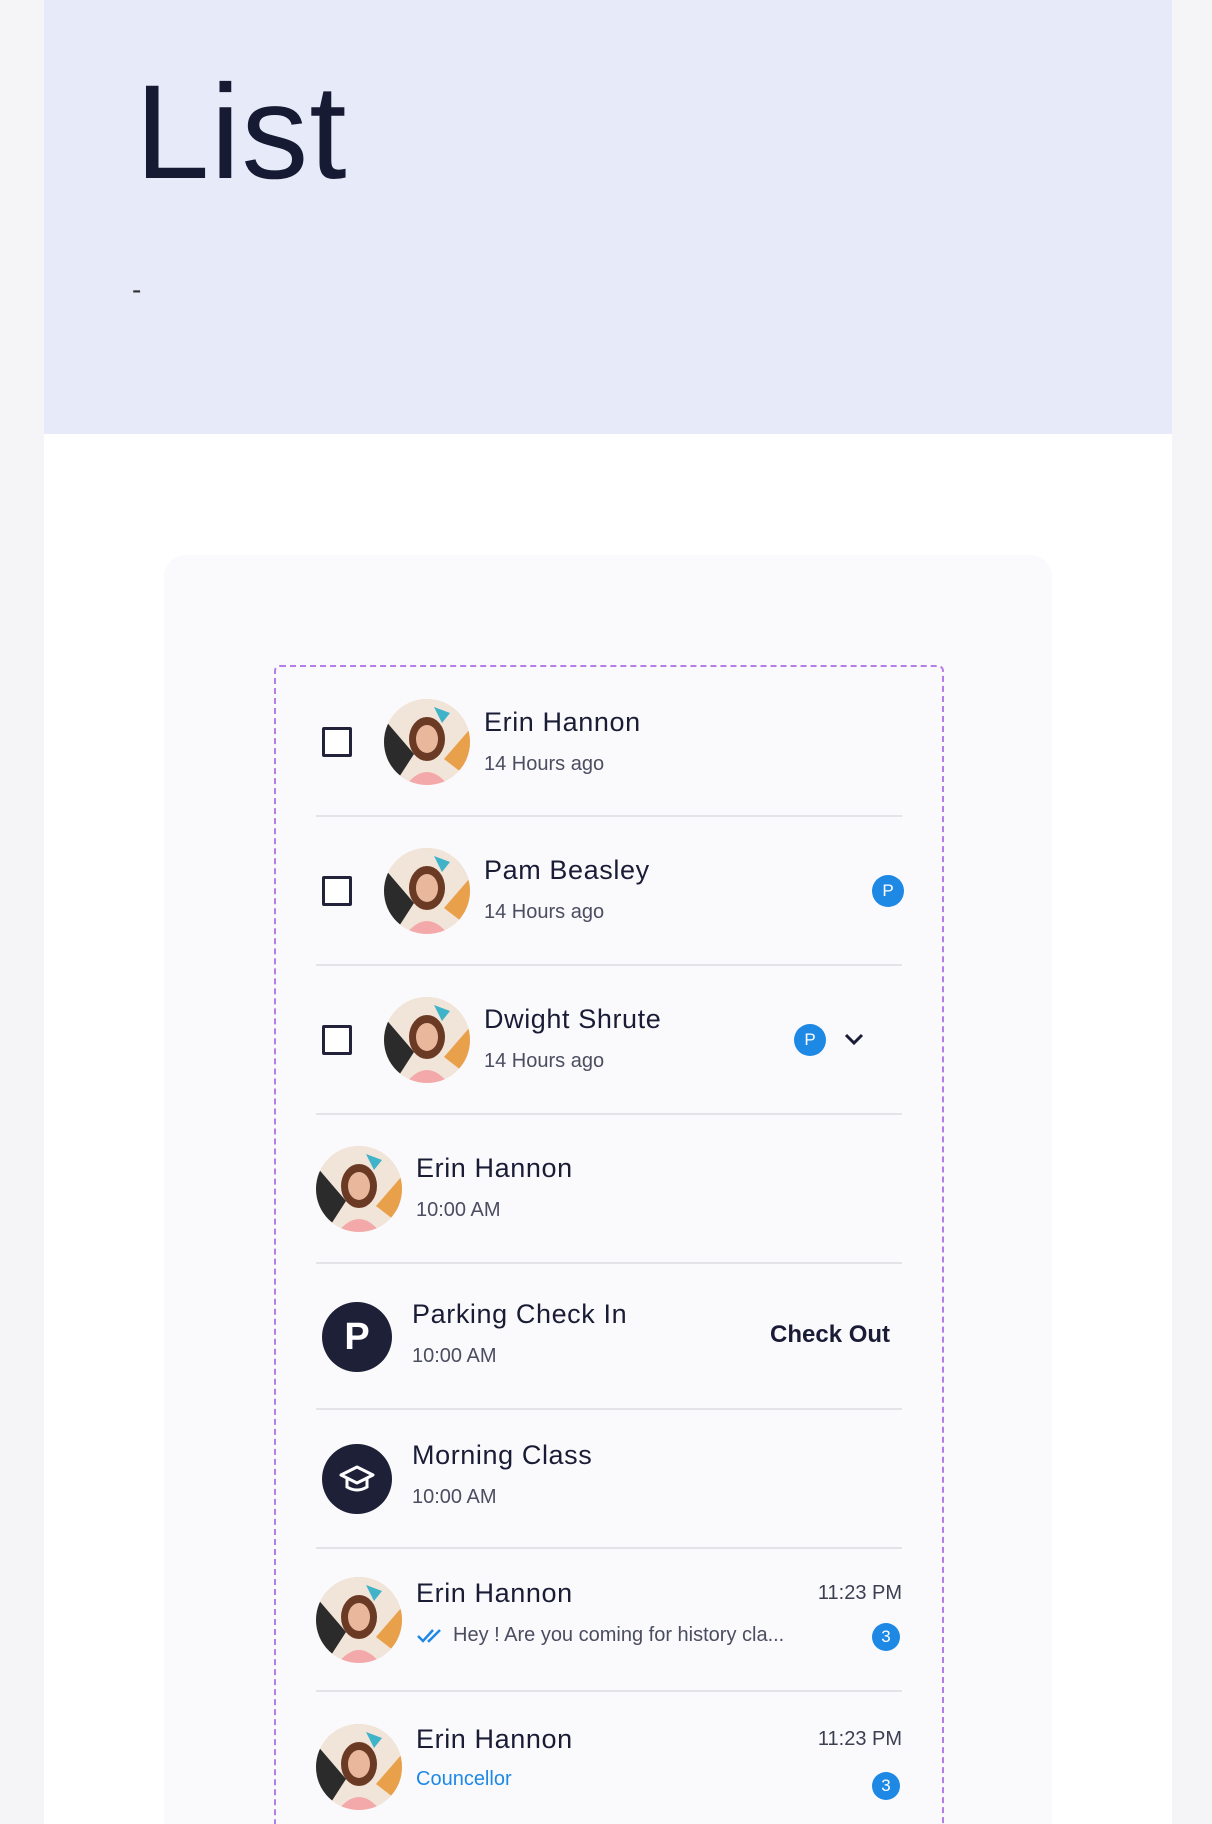  I want to click on item-title: Parking Check In, so click(520, 1314).